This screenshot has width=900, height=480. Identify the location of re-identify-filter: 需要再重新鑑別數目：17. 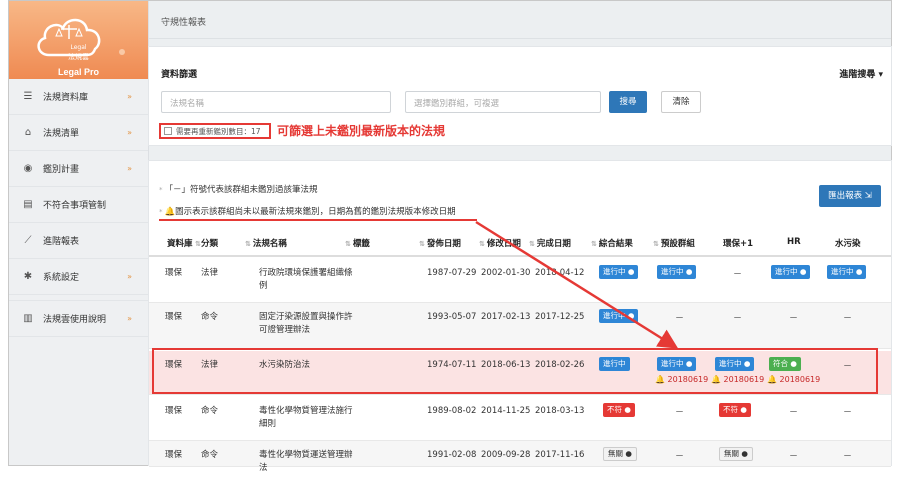
(215, 131).